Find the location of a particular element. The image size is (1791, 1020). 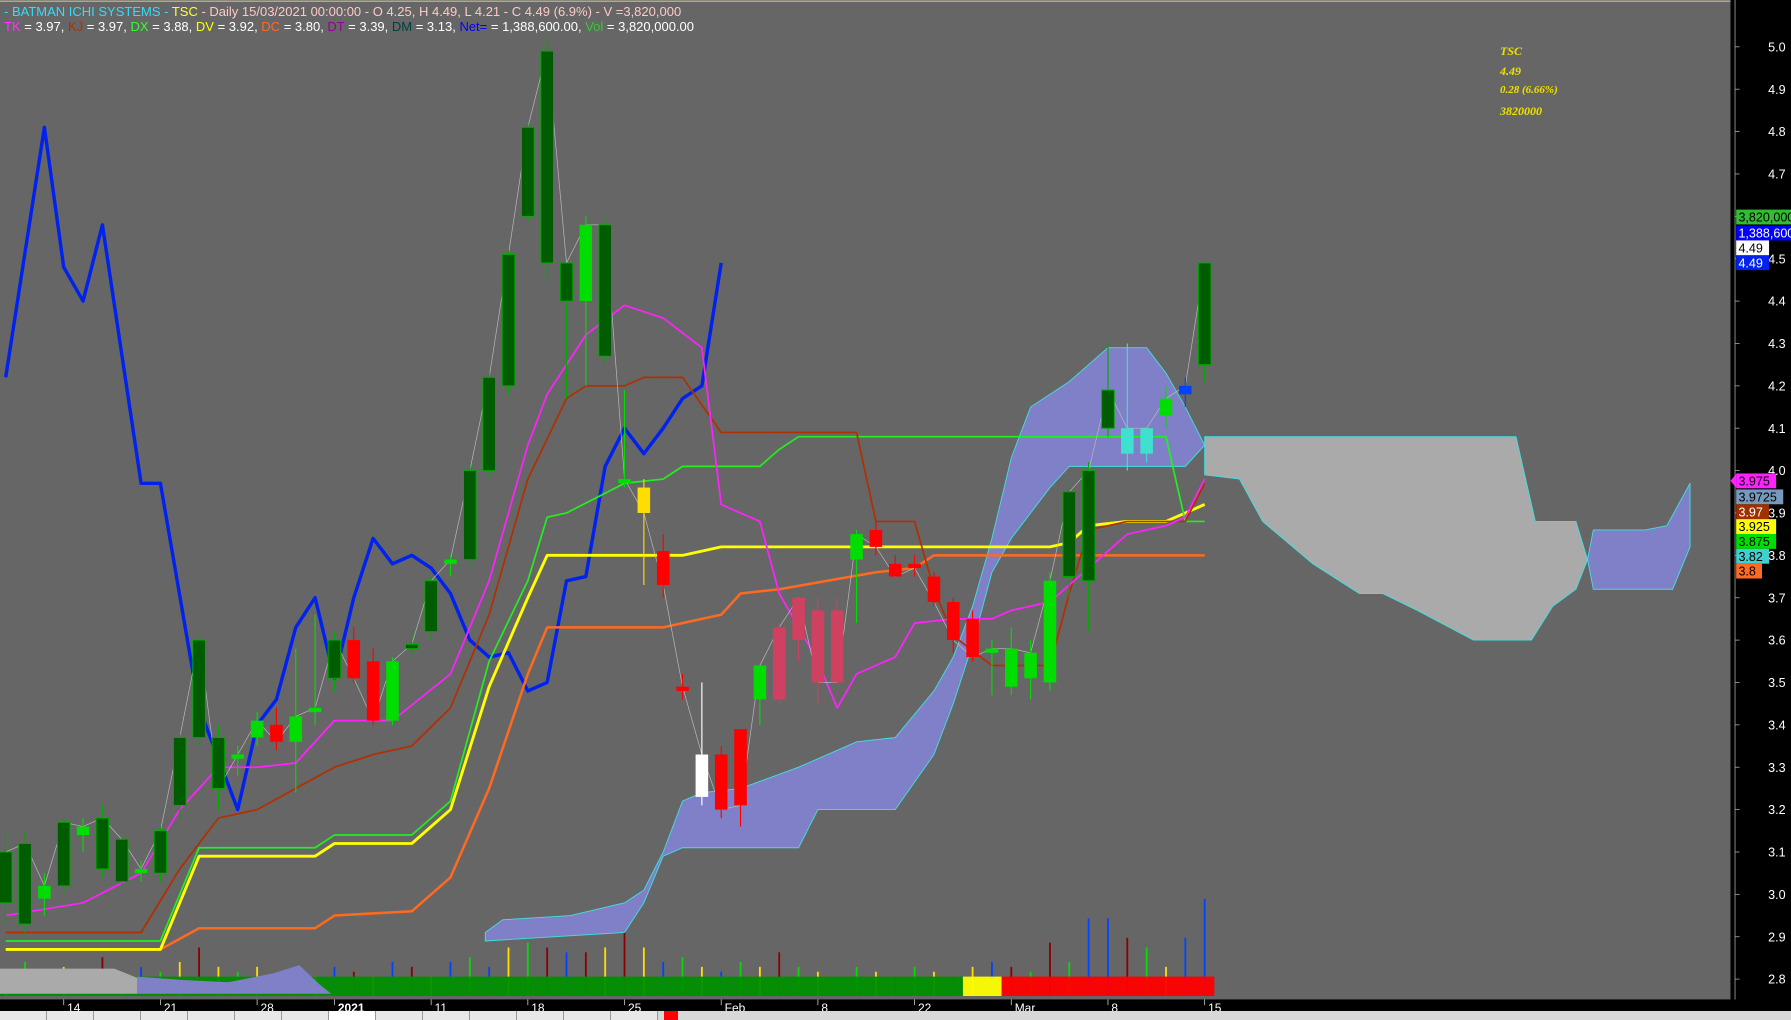

note-volume: 3820000 is located at coordinates (1521, 111).